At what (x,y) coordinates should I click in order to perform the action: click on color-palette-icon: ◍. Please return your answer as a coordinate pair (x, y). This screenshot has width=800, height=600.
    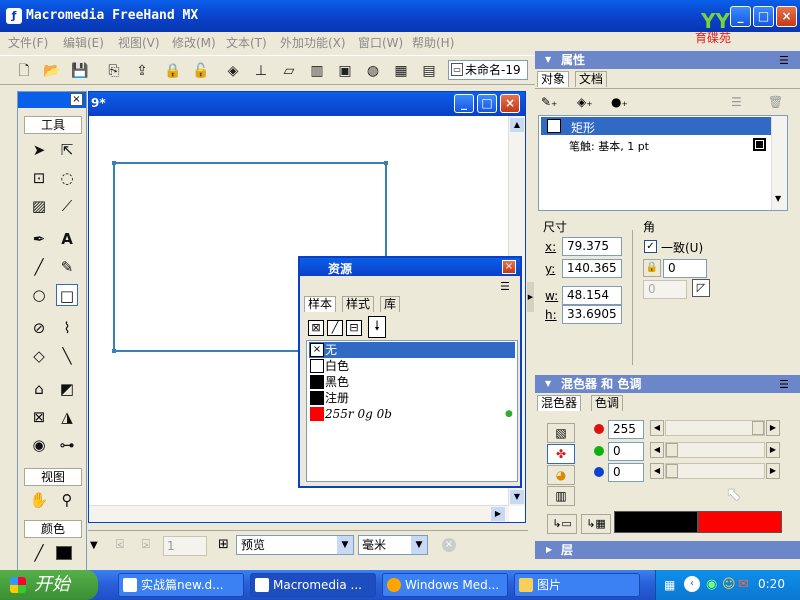
    Looking at the image, I should click on (373, 71).